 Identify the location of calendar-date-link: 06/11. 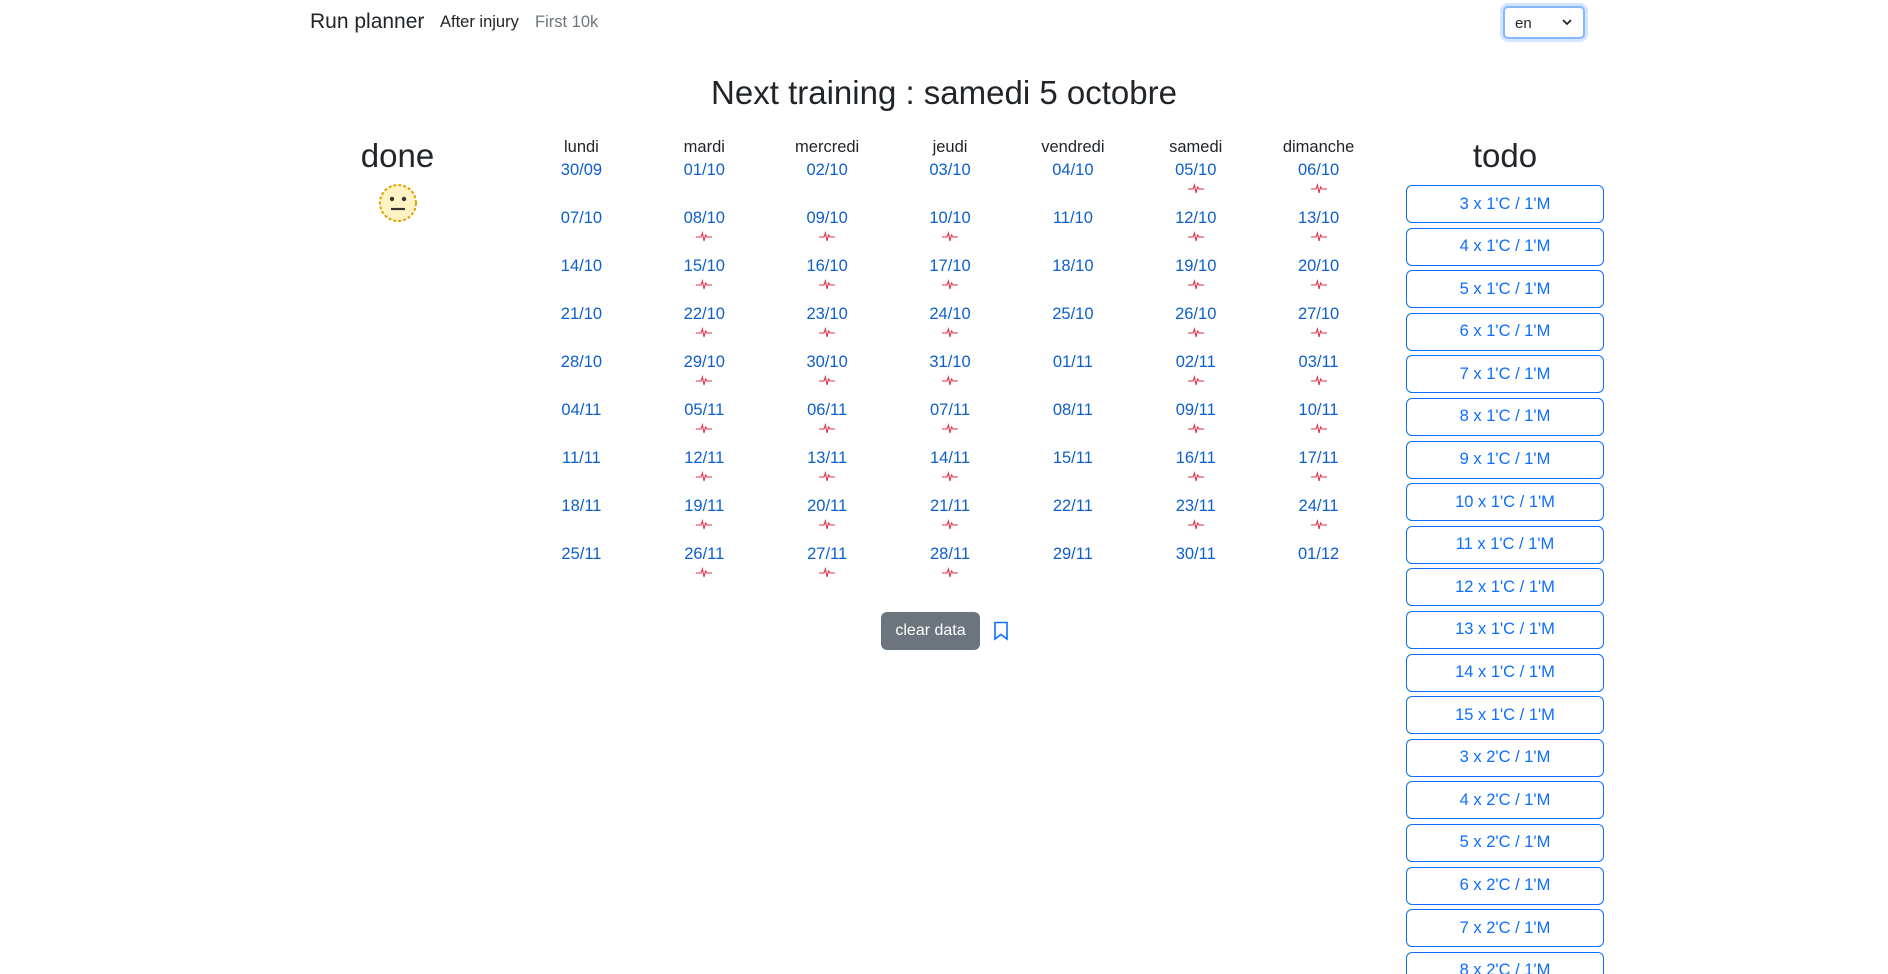
(827, 410).